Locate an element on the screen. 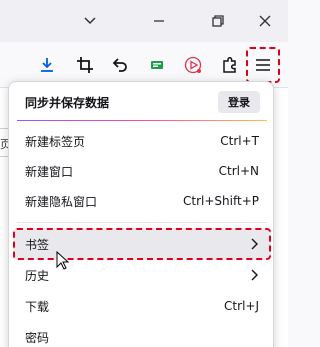 The image size is (320, 347). menu-item-label: 新建标签页 is located at coordinates (55, 141).